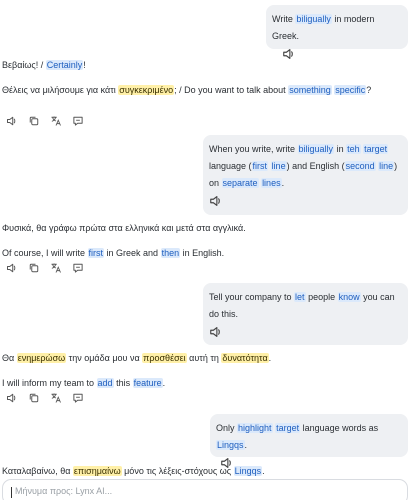 The width and height of the screenshot is (414, 500). Describe the element at coordinates (37, 471) in the screenshot. I see `text-run: Καταλαβαίνω, θα` at that location.